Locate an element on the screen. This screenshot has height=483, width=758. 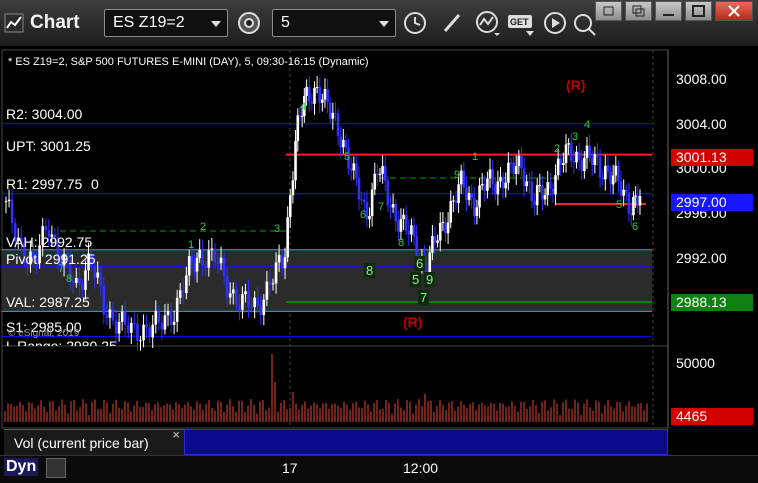
symbol-input: ES Z19=2 is located at coordinates (166, 23).